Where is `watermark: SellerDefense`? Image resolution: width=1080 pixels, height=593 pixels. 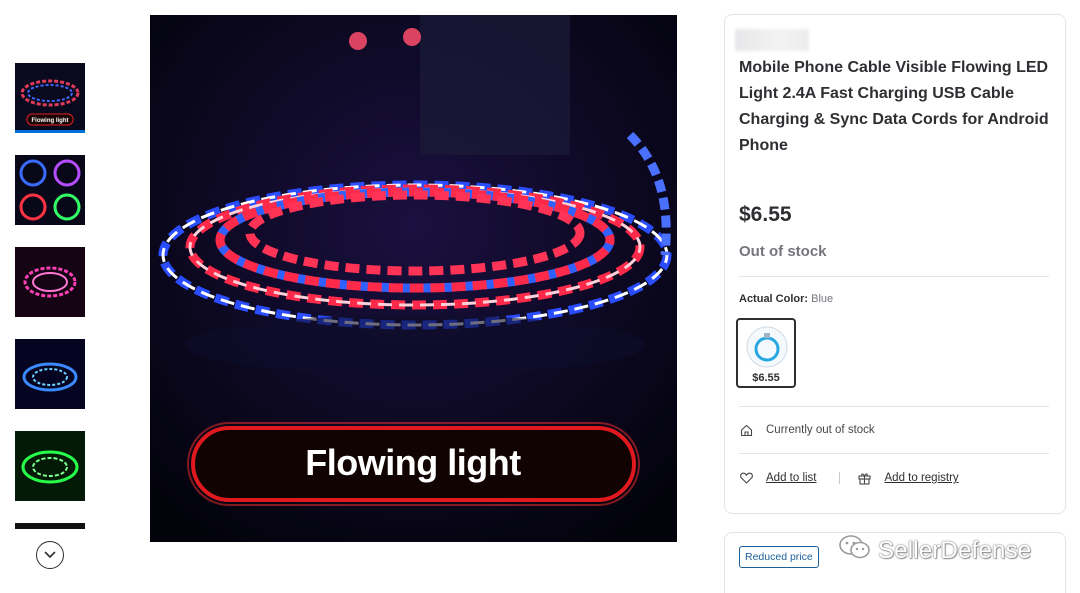 watermark: SellerDefense is located at coordinates (934, 550).